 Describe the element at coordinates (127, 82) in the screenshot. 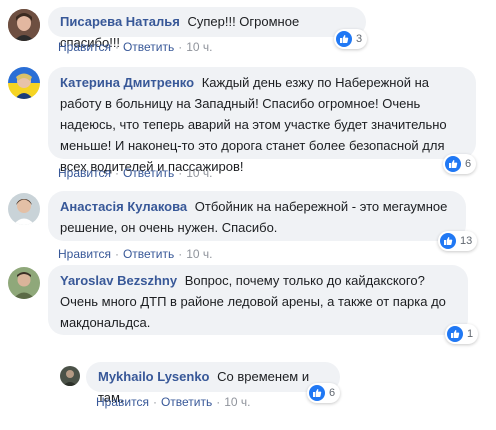

I see `comment-author: Катерина Дмитренко` at that location.